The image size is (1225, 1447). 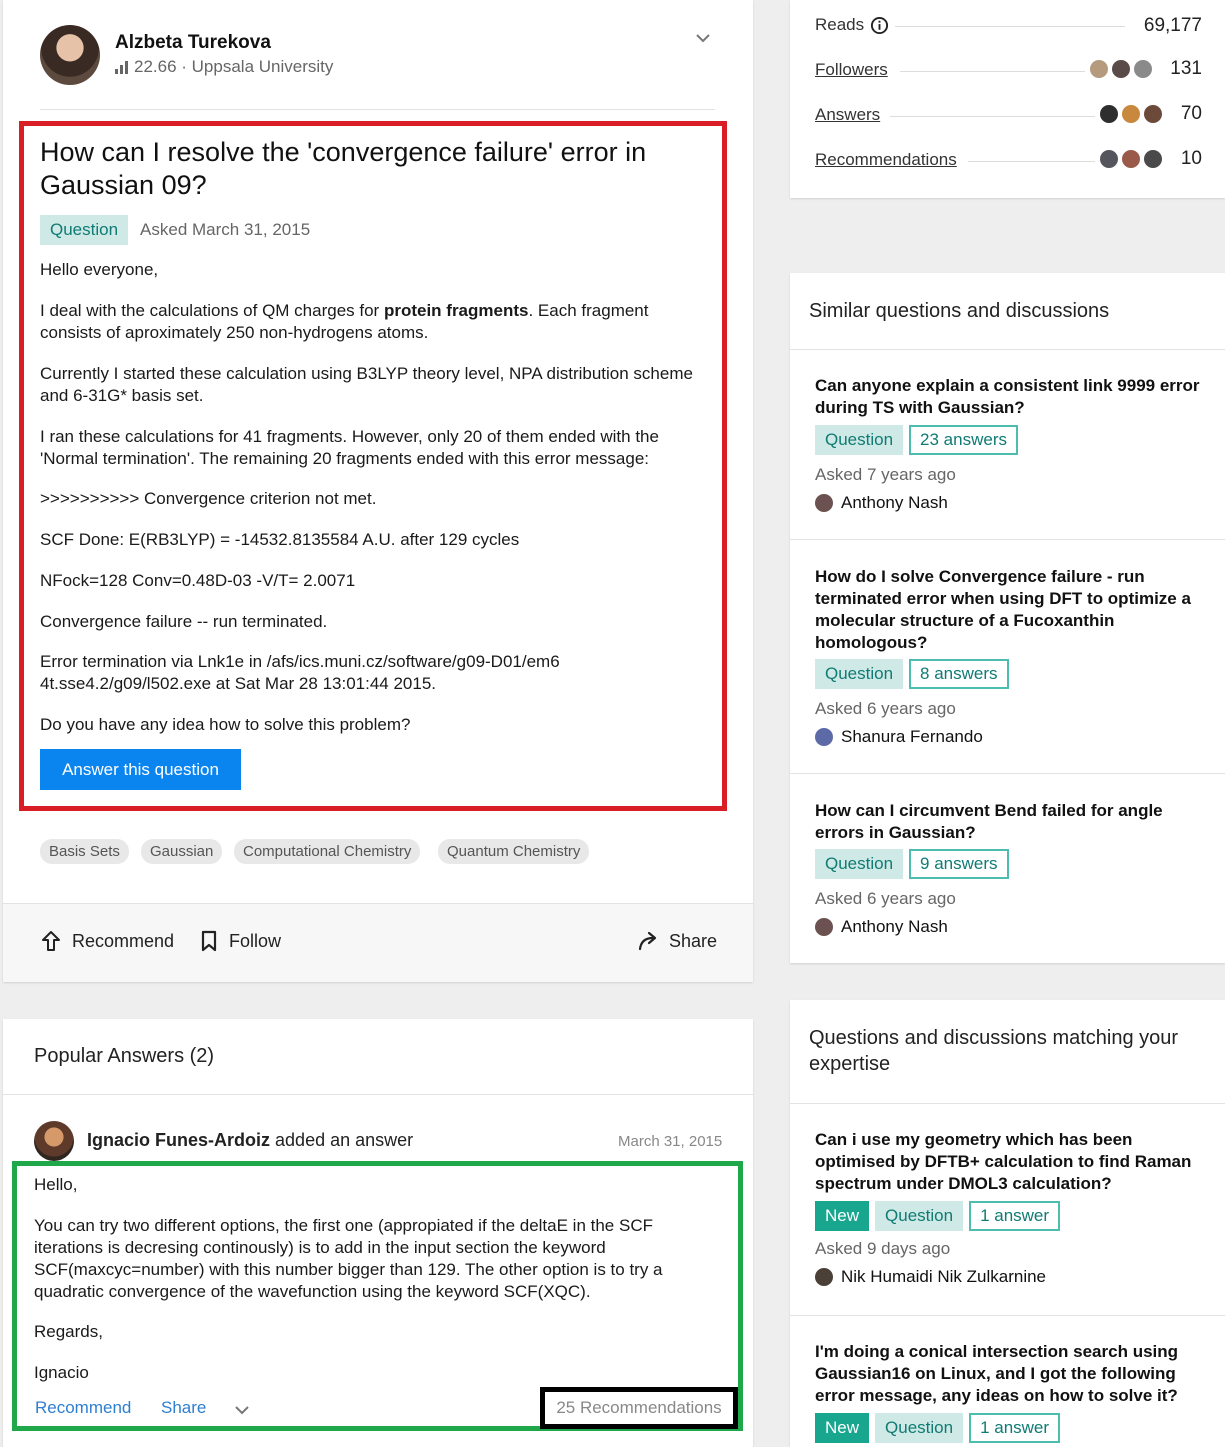 I want to click on asker: Shanura Fernando, so click(x=899, y=737).